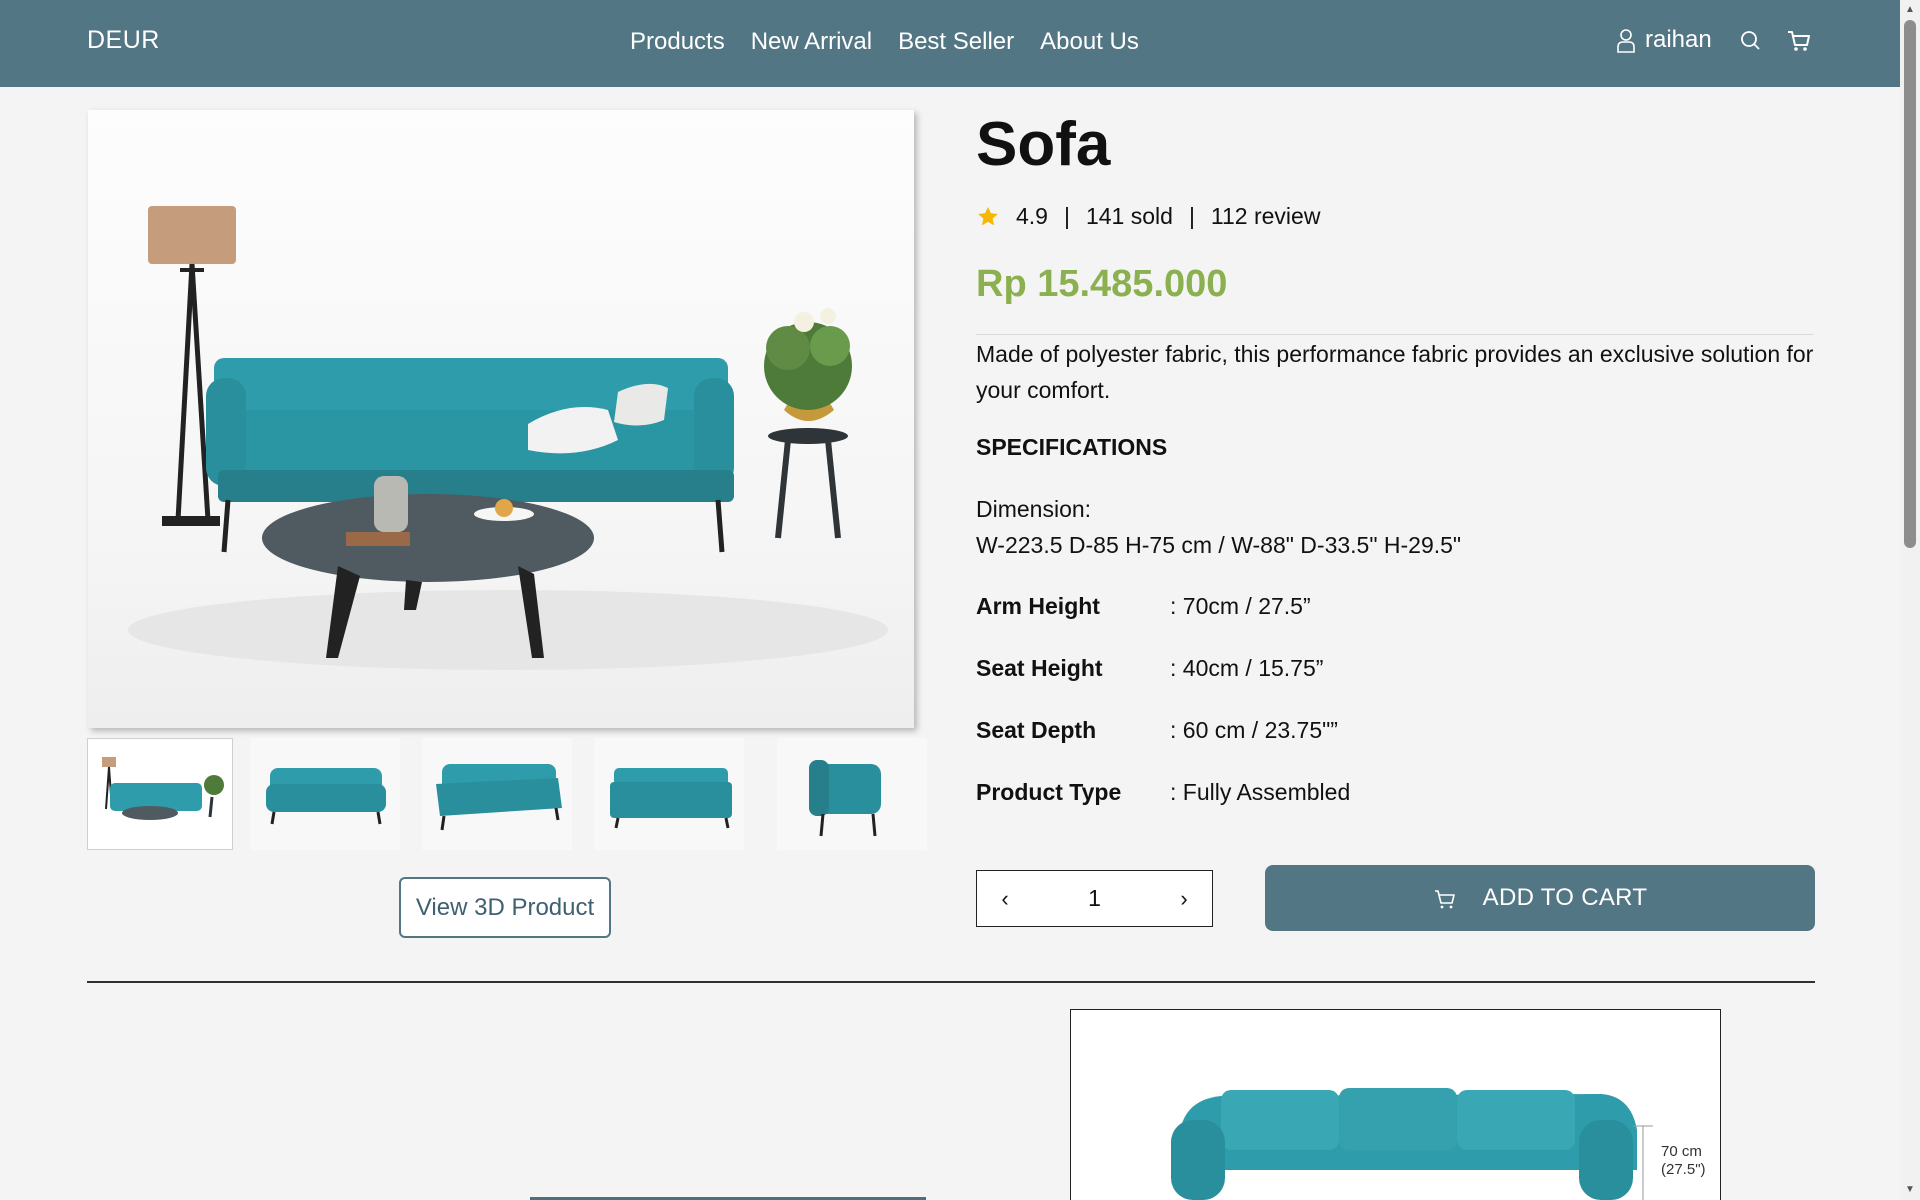 Image resolution: width=1920 pixels, height=1200 pixels. Describe the element at coordinates (677, 42) in the screenshot. I see `nav-link-products: Products` at that location.